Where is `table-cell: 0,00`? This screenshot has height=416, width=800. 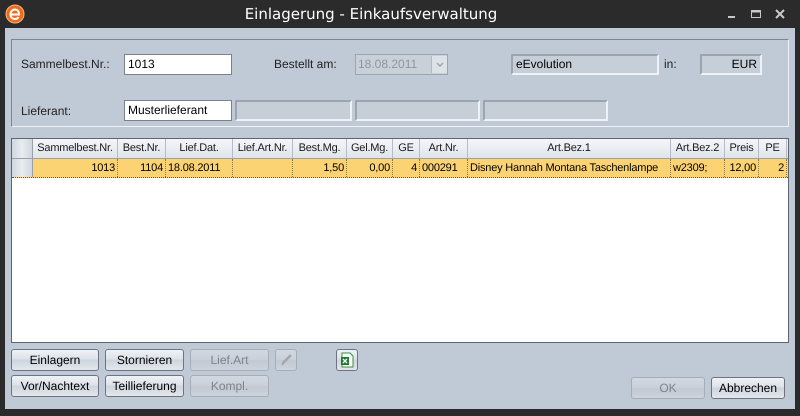
table-cell: 0,00 is located at coordinates (370, 168).